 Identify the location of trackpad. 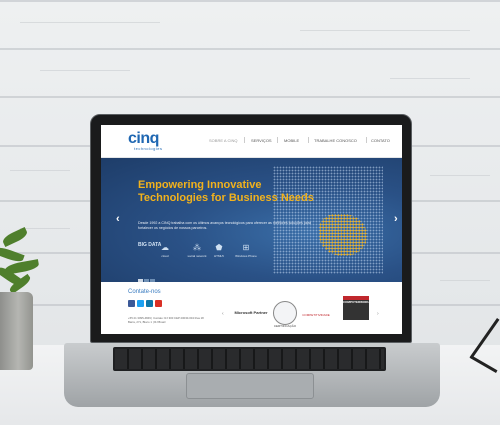
(250, 386).